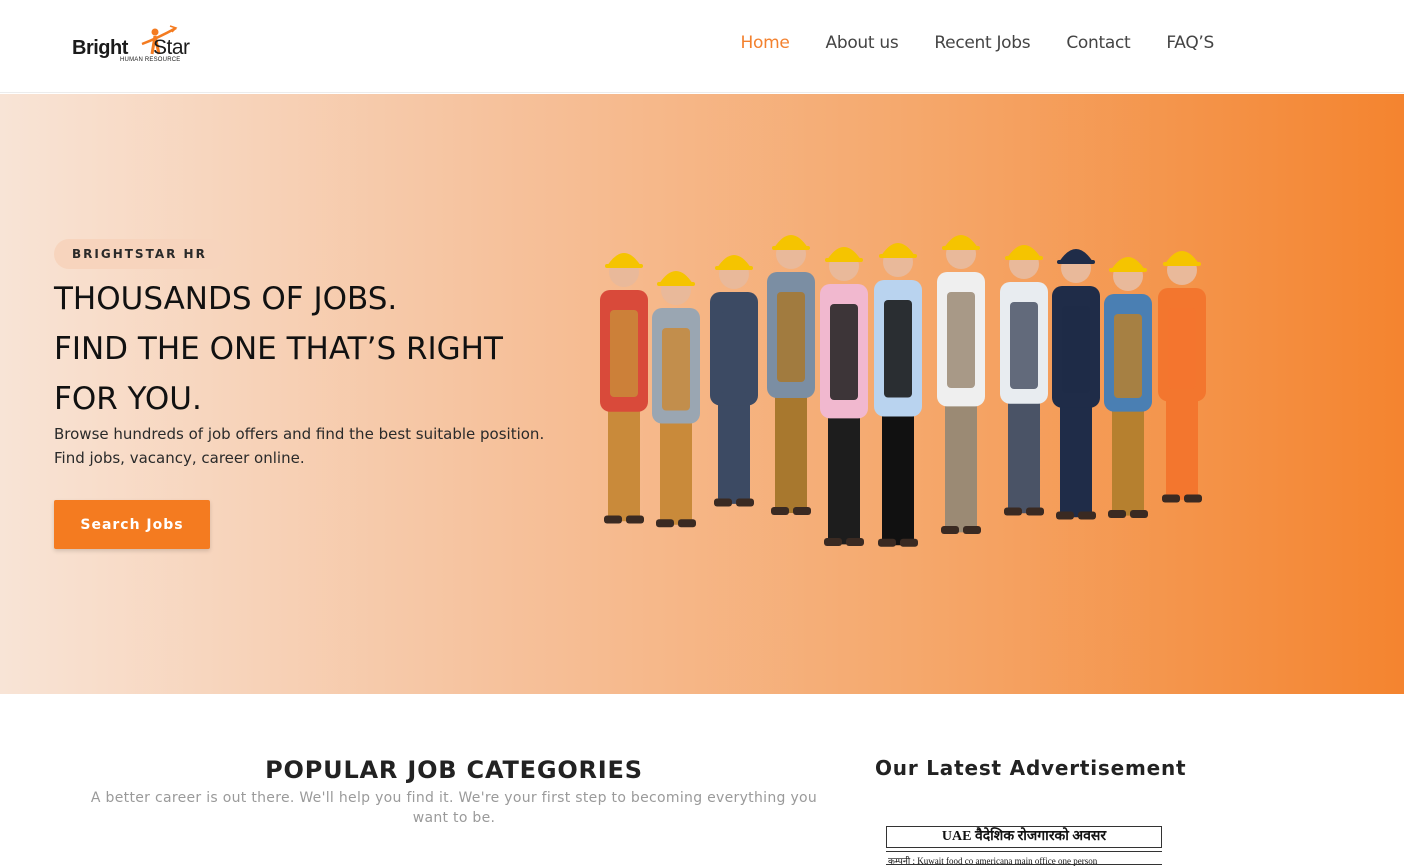 Image resolution: width=1404 pixels, height=866 pixels. Describe the element at coordinates (139, 254) in the screenshot. I see `hero-badge: BRIGHTSTAR HR` at that location.